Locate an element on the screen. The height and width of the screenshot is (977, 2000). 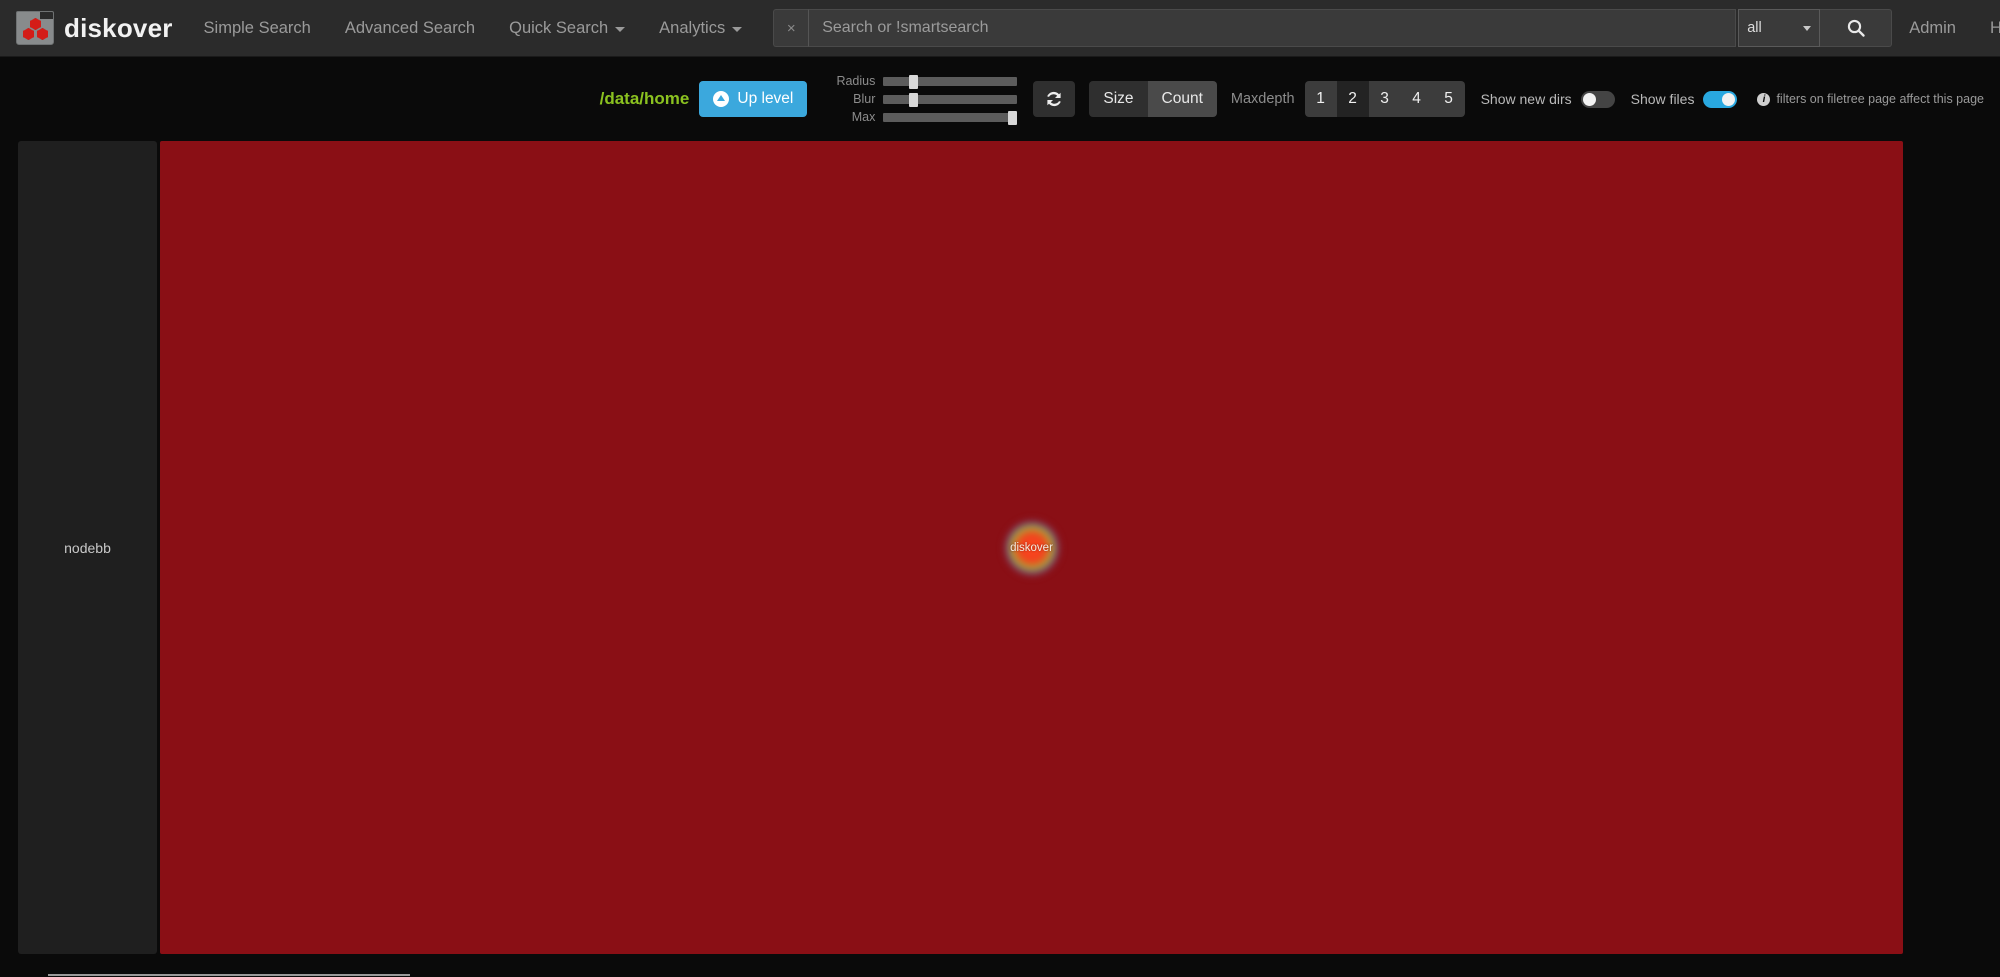
sidebar-item-nodebb: nodebb is located at coordinates (87, 548).